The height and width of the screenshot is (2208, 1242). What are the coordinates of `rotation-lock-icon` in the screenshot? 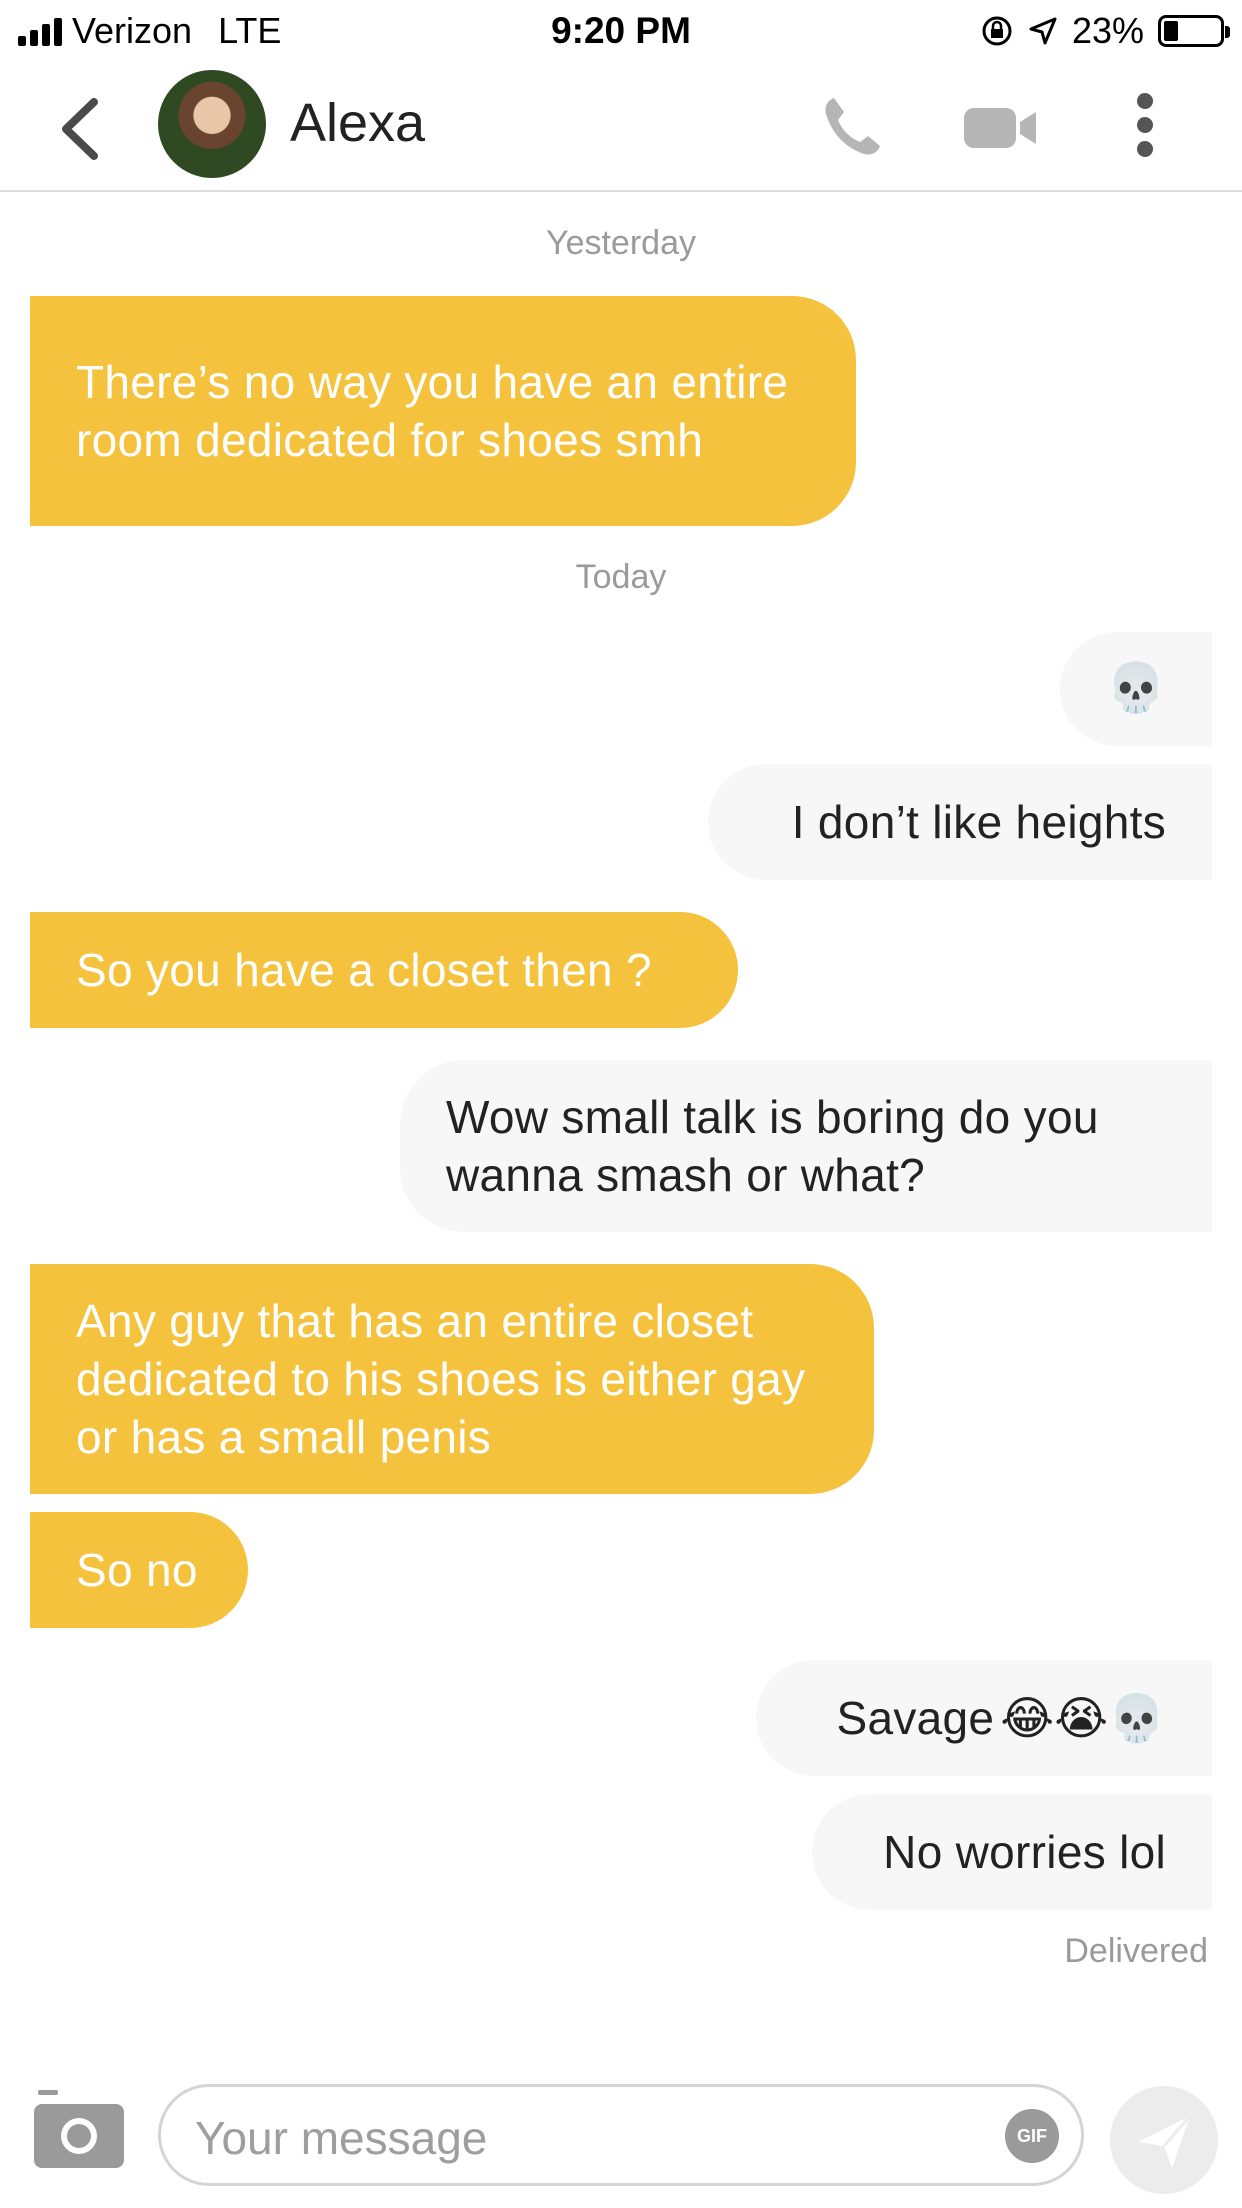 It's located at (997, 31).